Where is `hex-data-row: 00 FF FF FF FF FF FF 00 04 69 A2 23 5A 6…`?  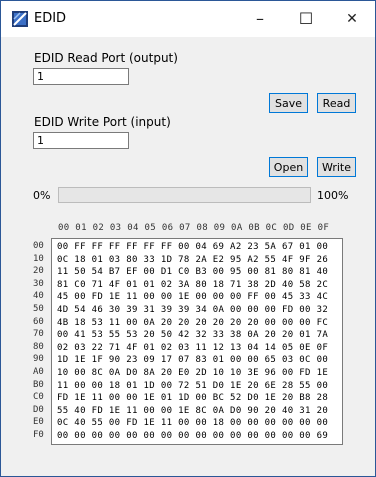 hex-data-row: 00 FF FF FF FF FF FF 00 04 69 A2 23 5A 6… is located at coordinates (193, 247).